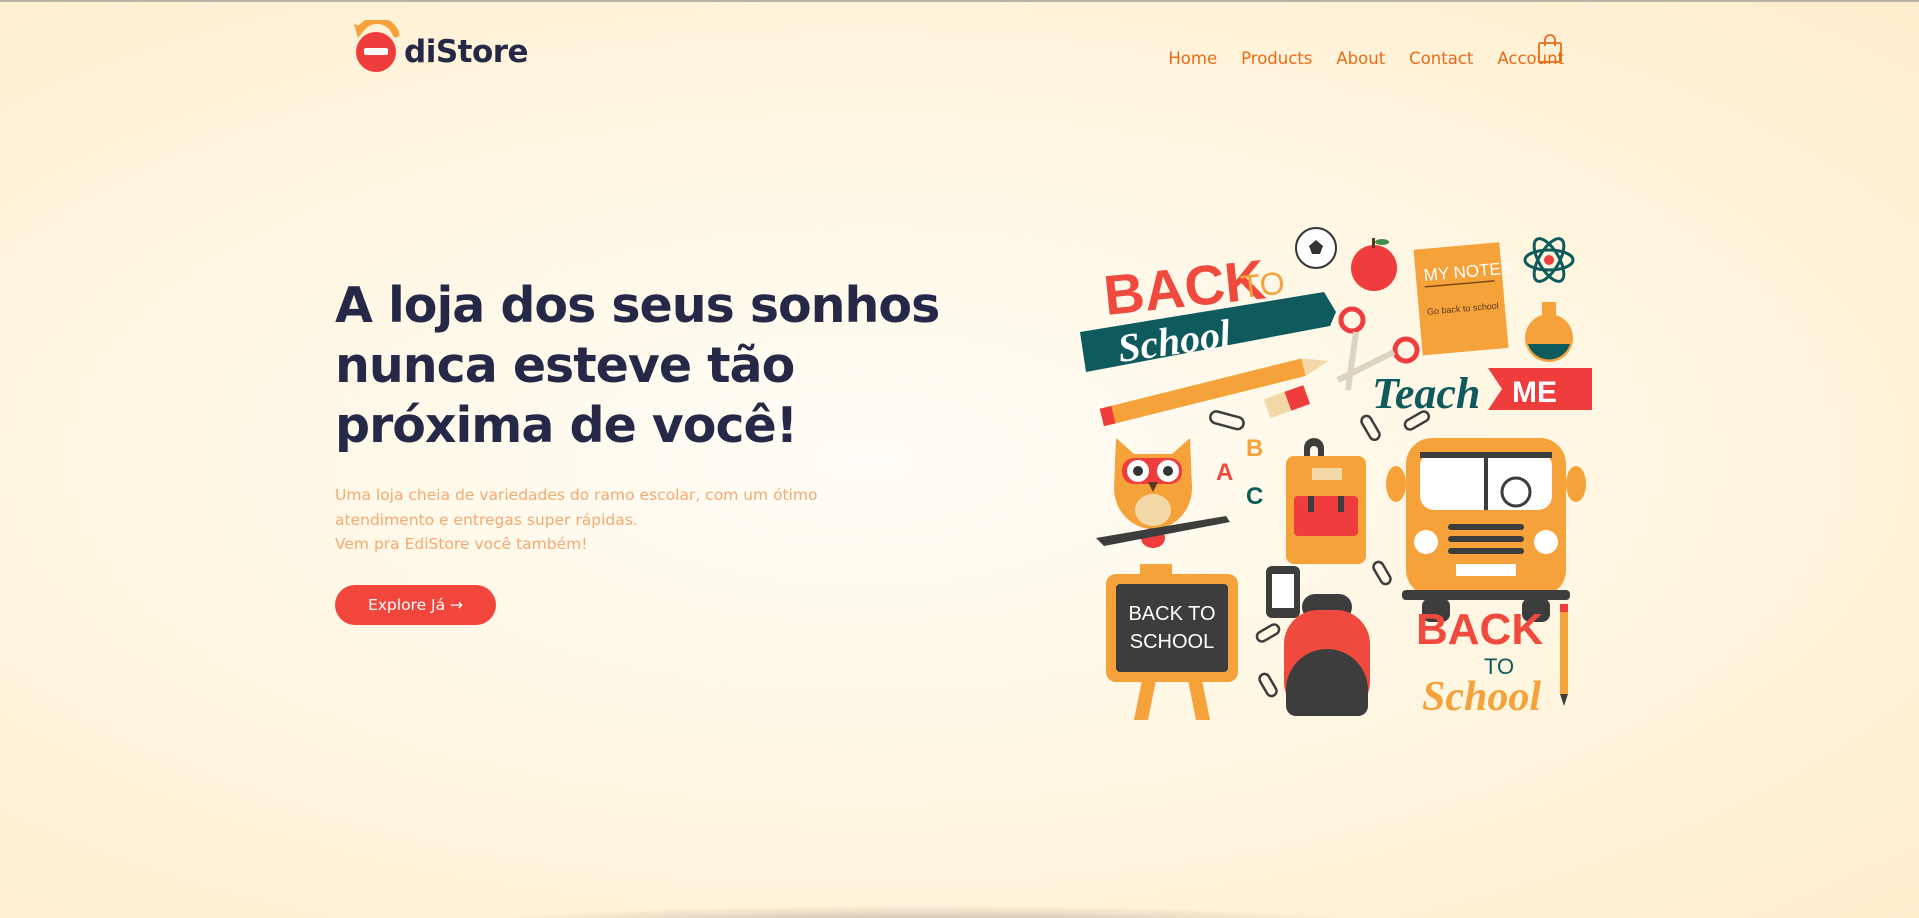  I want to click on bottom-section-shadow, so click(920, 911).